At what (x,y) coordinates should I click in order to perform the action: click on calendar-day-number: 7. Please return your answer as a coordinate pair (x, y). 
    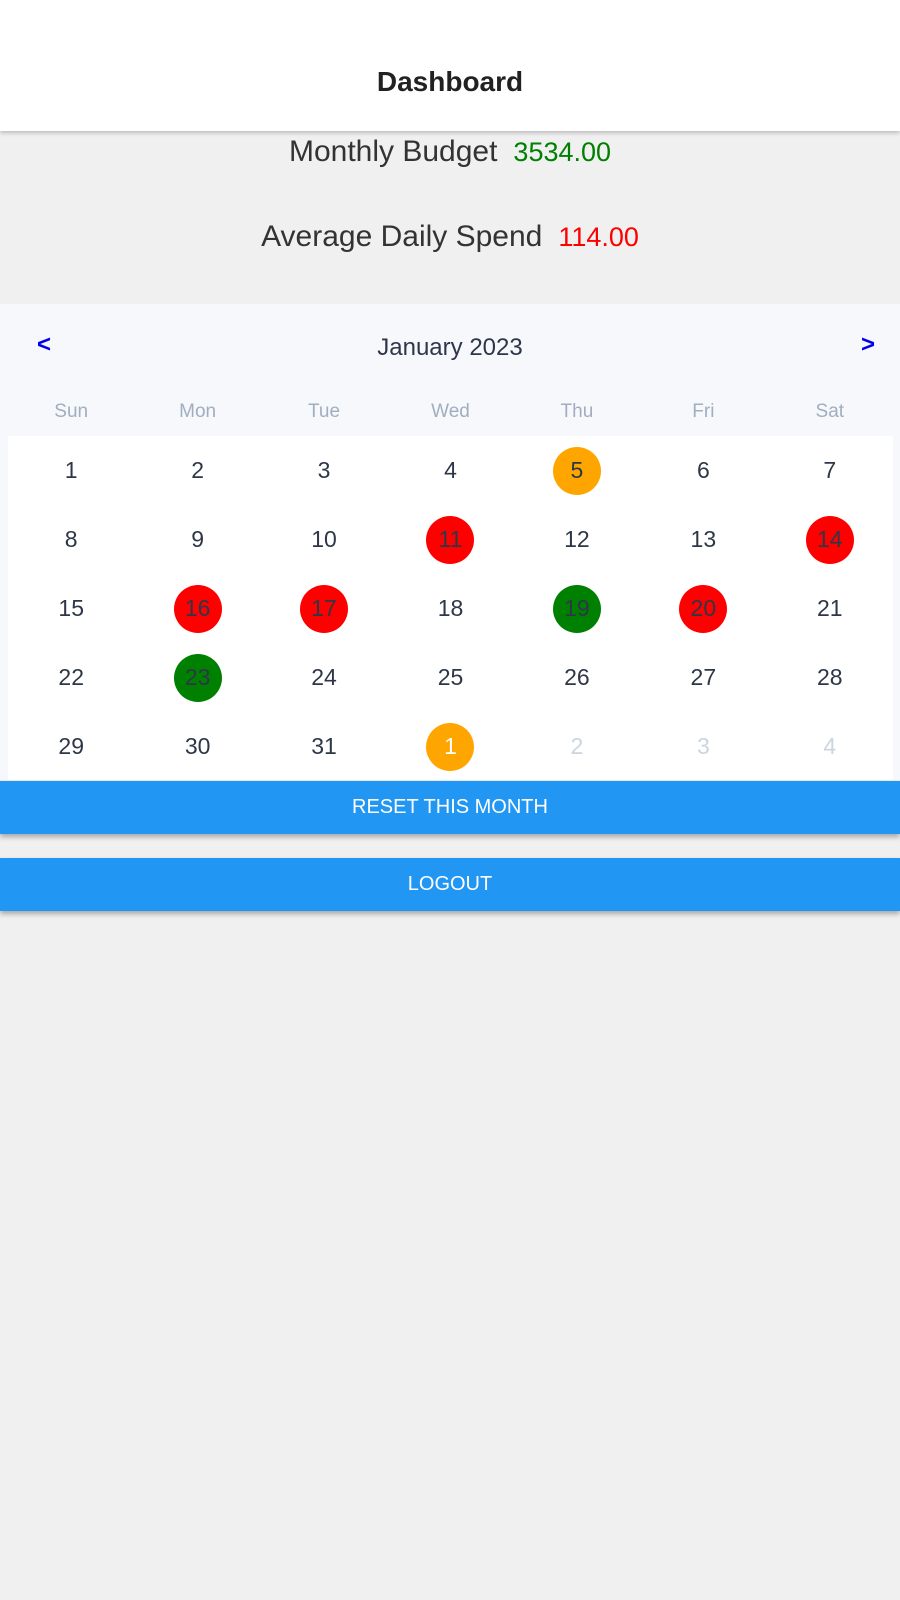
    Looking at the image, I should click on (830, 470).